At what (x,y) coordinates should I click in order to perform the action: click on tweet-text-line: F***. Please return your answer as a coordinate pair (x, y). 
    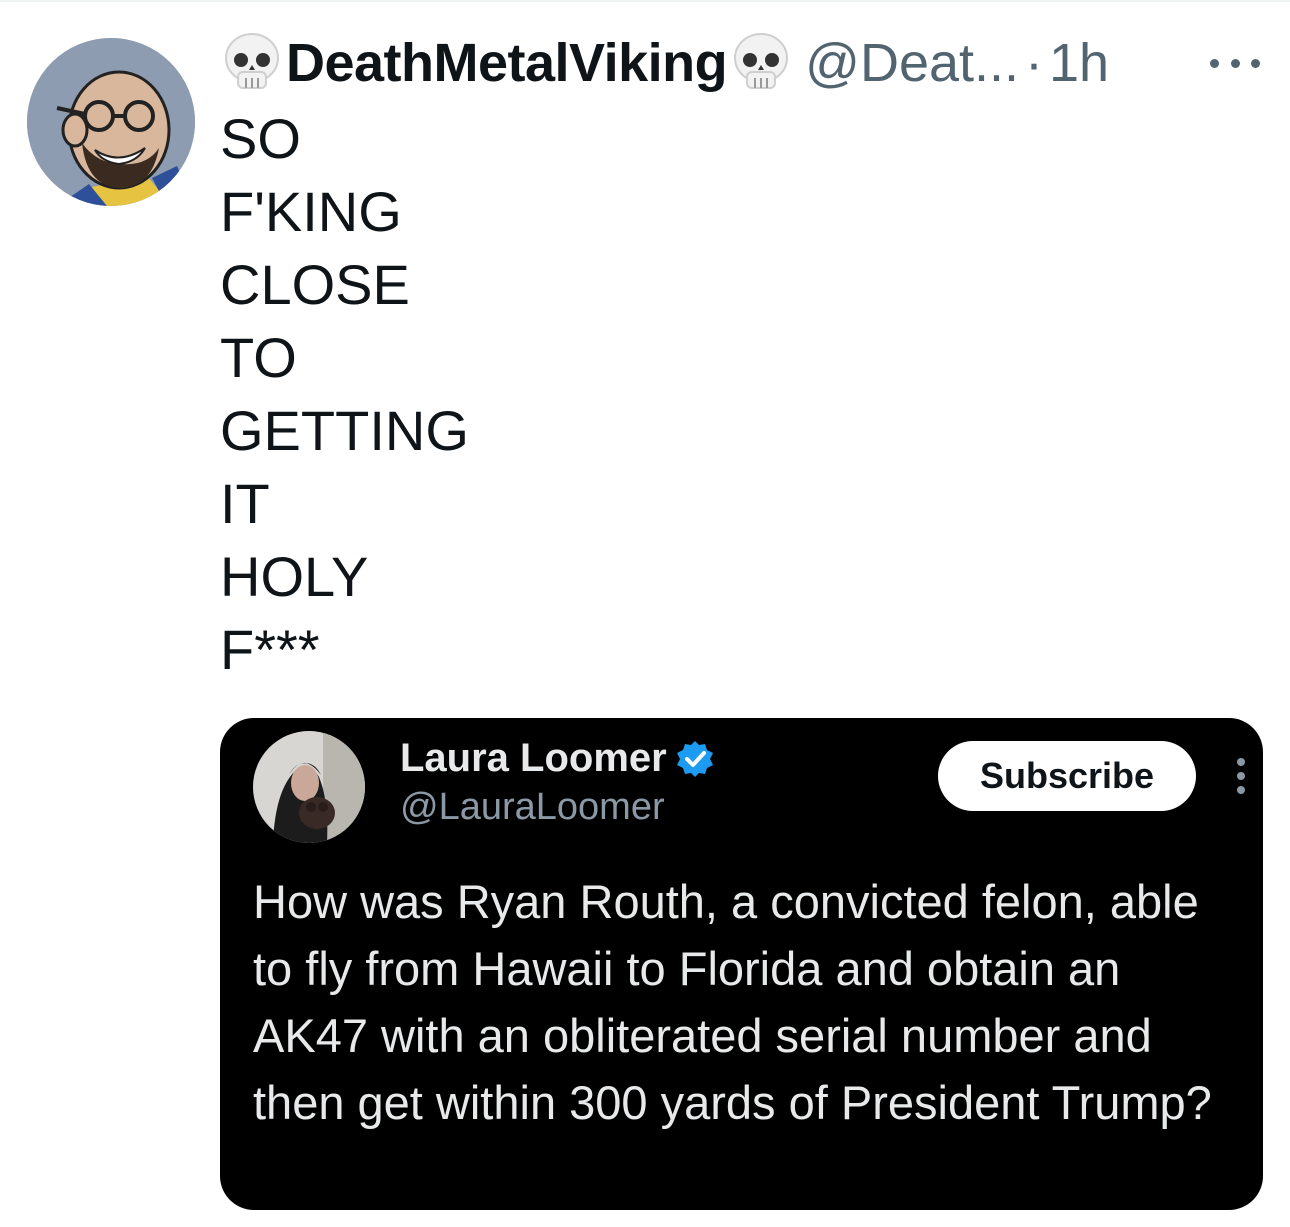
    Looking at the image, I should click on (270, 649).